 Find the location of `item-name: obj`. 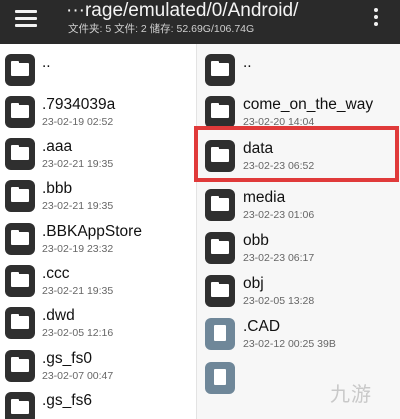

item-name: obj is located at coordinates (253, 283).